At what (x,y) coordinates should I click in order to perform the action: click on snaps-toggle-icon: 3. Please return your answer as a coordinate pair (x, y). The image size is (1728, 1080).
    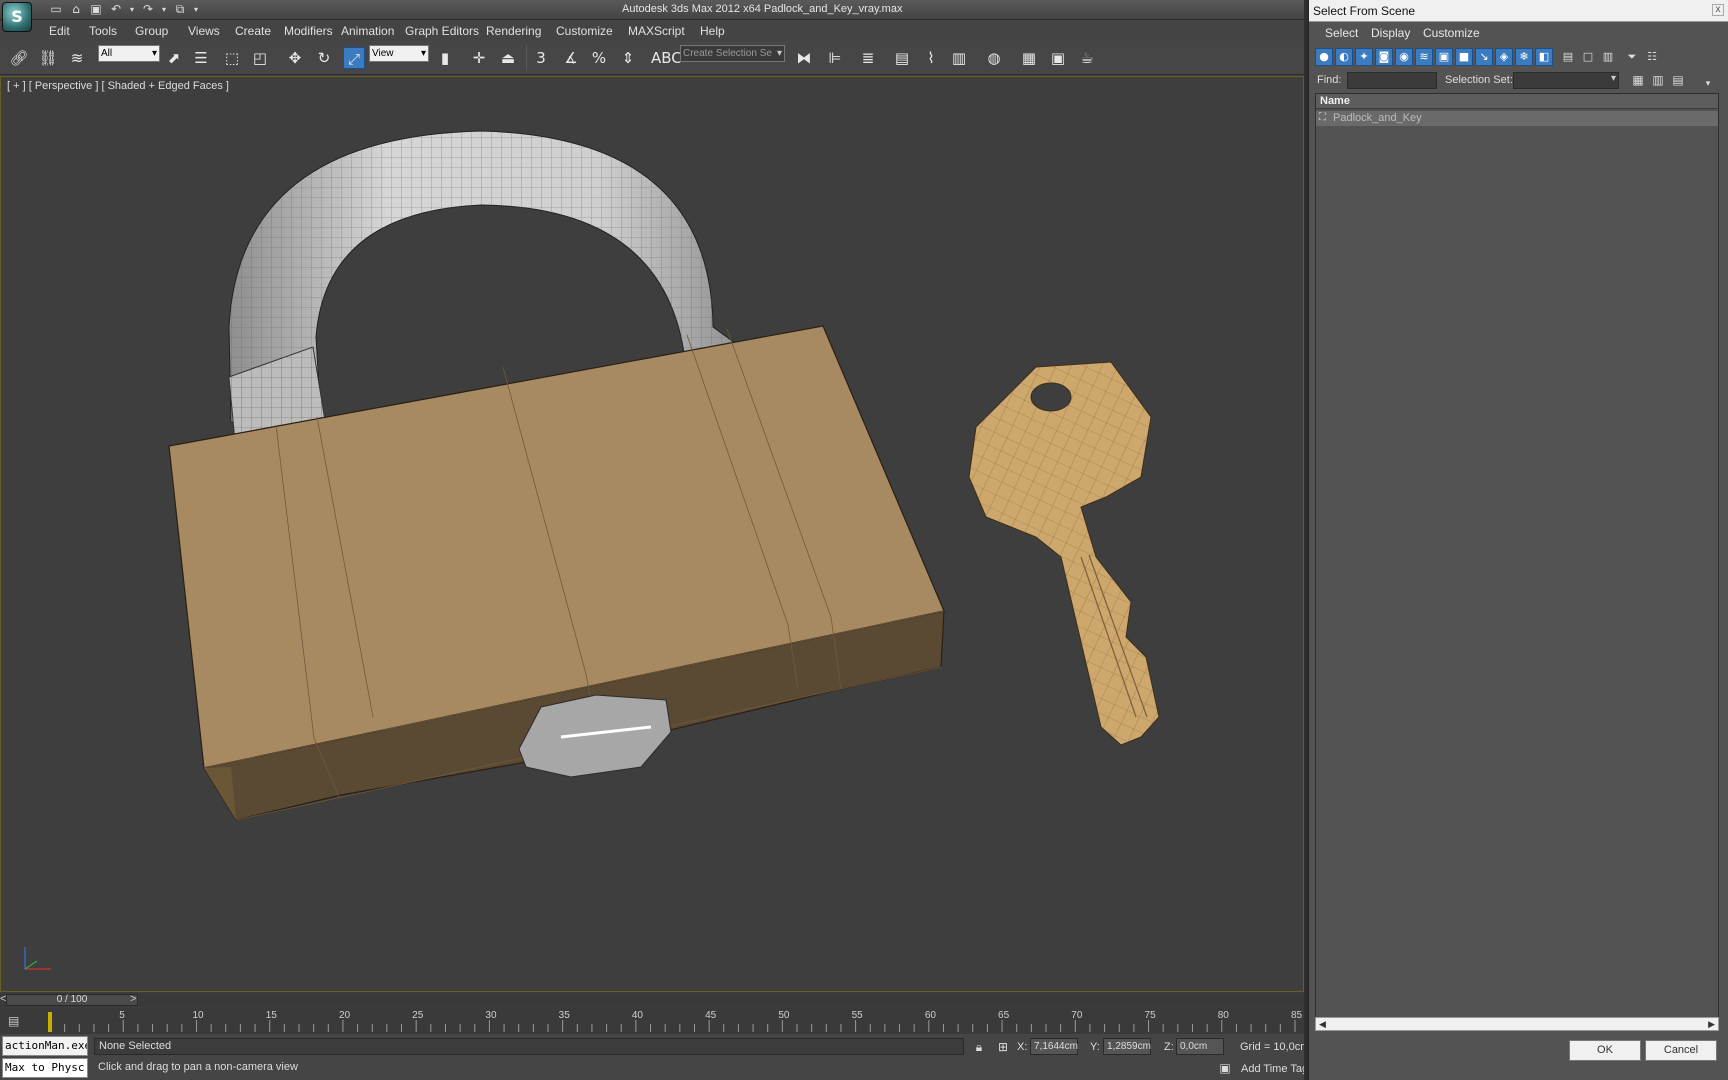
    Looking at the image, I should click on (541, 58).